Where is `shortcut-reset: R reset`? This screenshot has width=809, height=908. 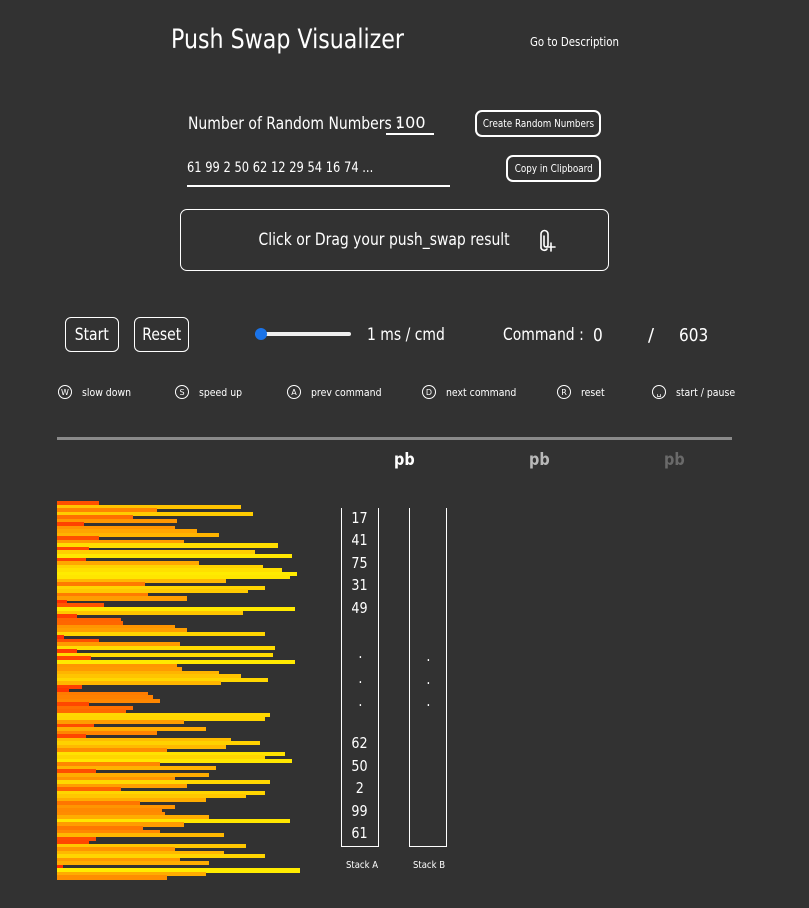
shortcut-reset: R reset is located at coordinates (583, 392).